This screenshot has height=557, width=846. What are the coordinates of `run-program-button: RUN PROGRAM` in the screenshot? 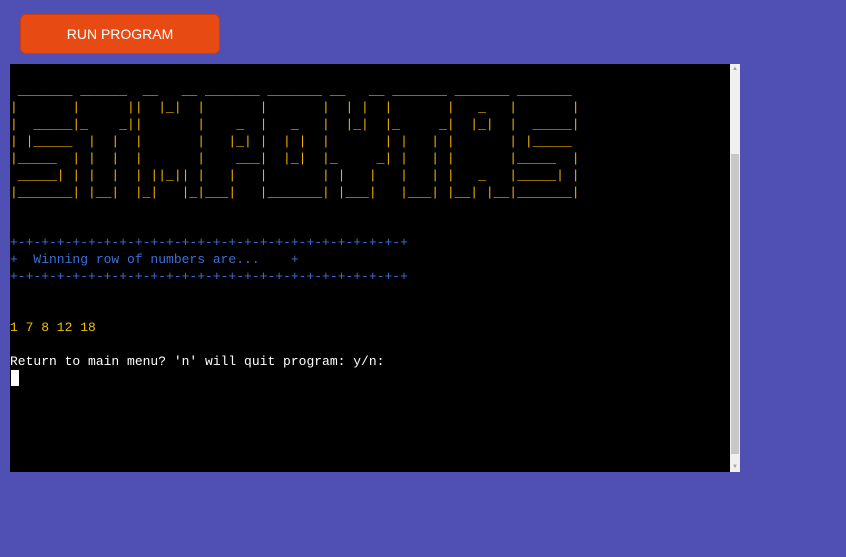 It's located at (120, 34).